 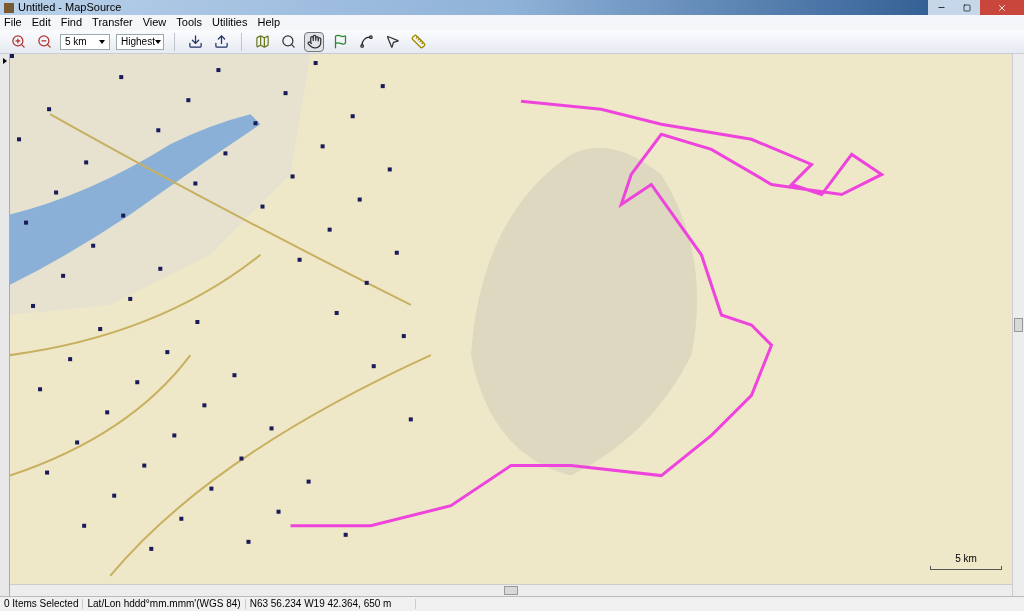 I want to click on zoom-in-icon, so click(x=18, y=41).